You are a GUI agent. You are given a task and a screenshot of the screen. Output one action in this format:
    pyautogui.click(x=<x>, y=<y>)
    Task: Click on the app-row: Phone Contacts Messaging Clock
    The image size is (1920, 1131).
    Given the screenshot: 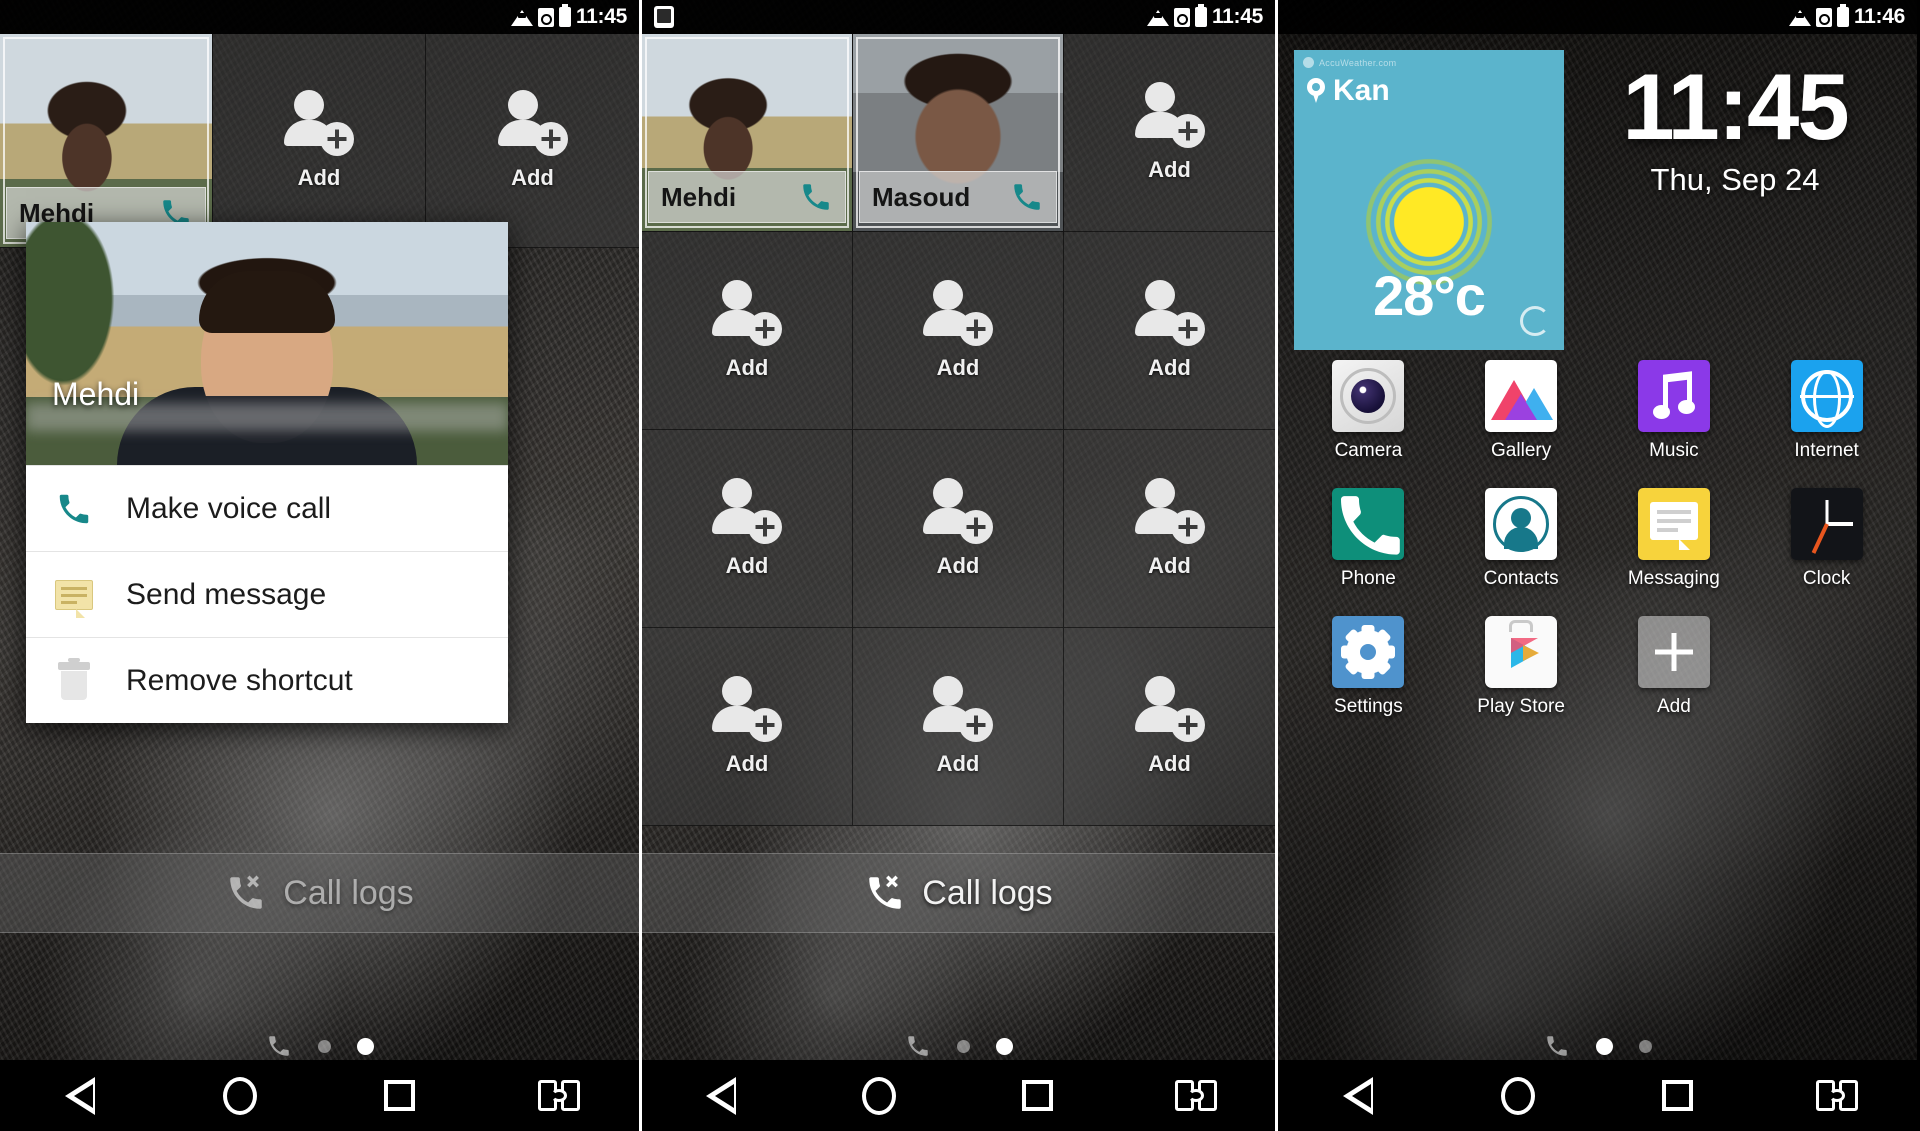 What is the action you would take?
    pyautogui.click(x=1597, y=539)
    